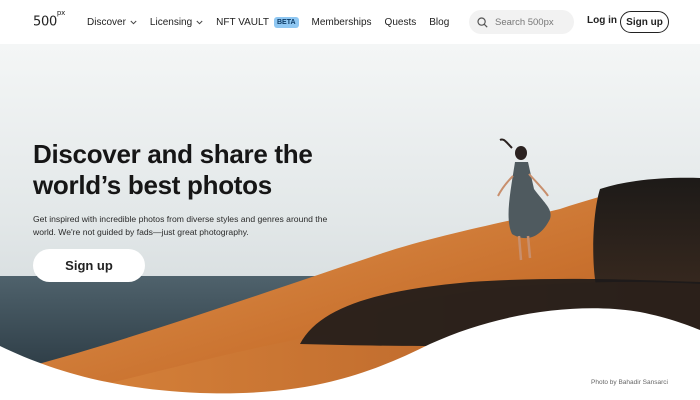 The image size is (700, 400). Describe the element at coordinates (286, 22) in the screenshot. I see `beta-badge: BETA` at that location.